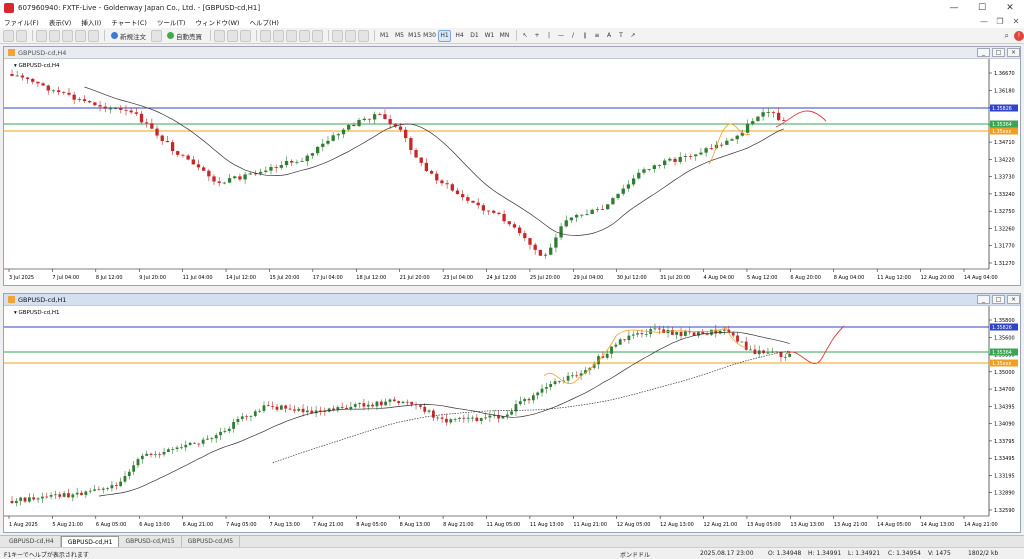  I want to click on candlestick-icon, so click(232, 35).